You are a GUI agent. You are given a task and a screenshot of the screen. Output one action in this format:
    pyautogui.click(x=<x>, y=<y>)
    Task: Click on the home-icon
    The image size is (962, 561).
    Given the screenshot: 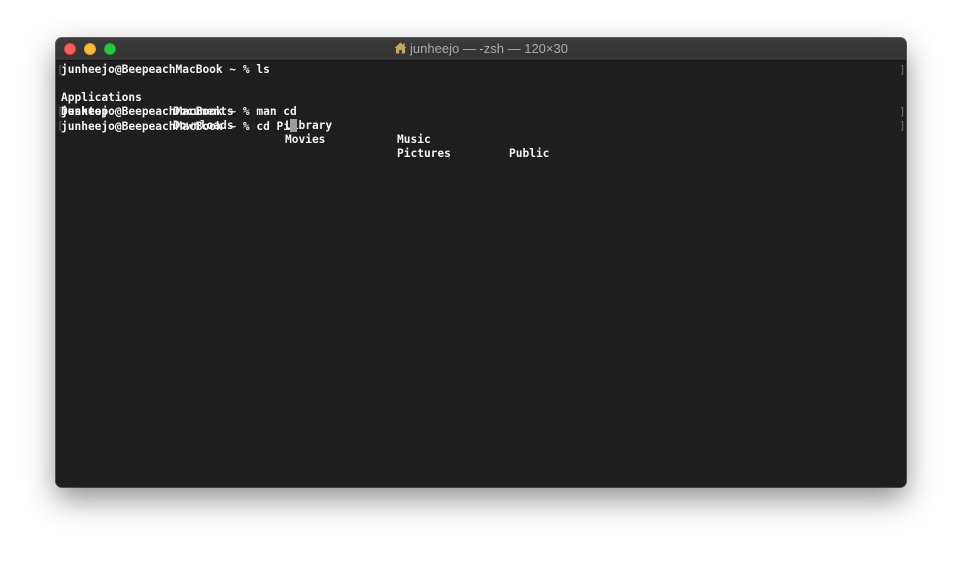 What is the action you would take?
    pyautogui.click(x=400, y=46)
    